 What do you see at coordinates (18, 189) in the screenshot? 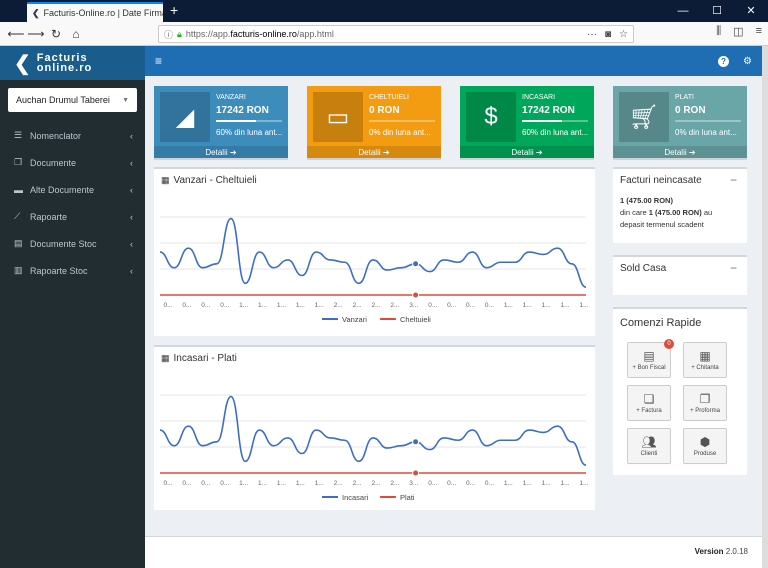
I see `folder-open-icon: ▬` at bounding box center [18, 189].